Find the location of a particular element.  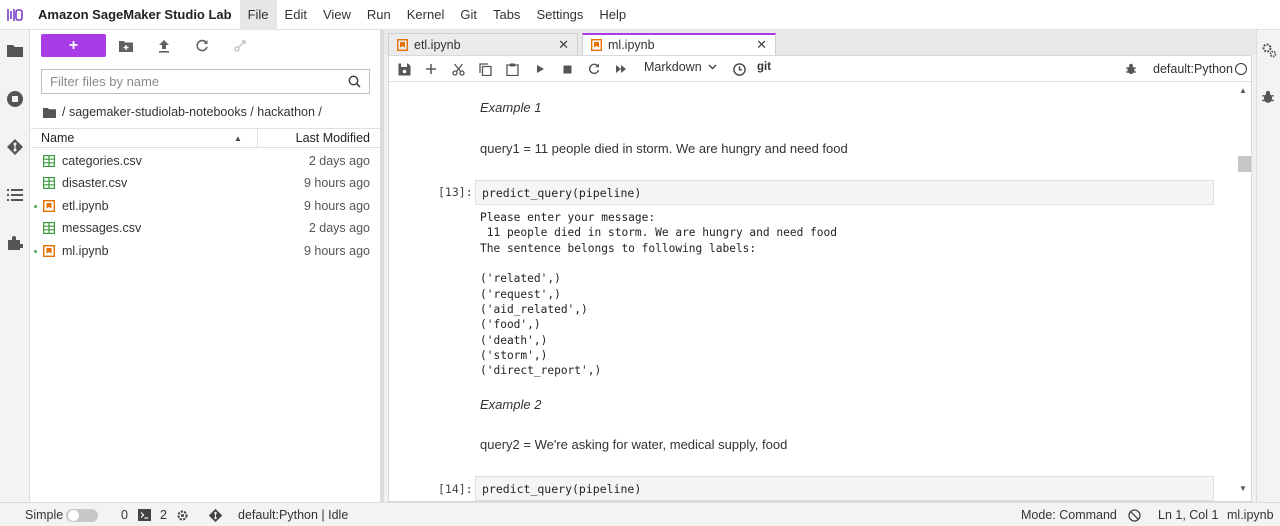

filter-files-input is located at coordinates (199, 81).